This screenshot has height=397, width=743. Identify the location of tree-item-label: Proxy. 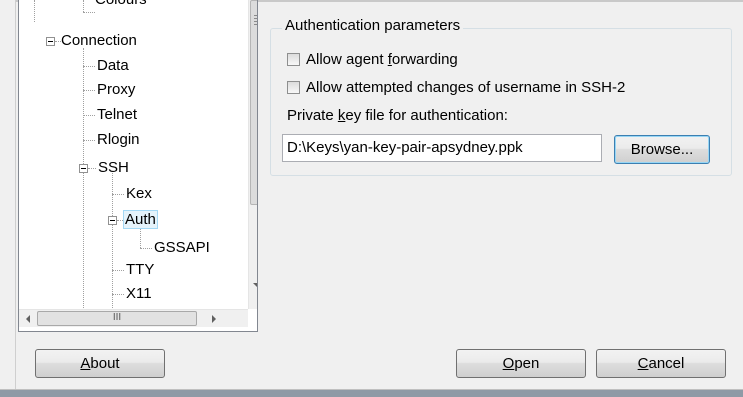
(116, 89).